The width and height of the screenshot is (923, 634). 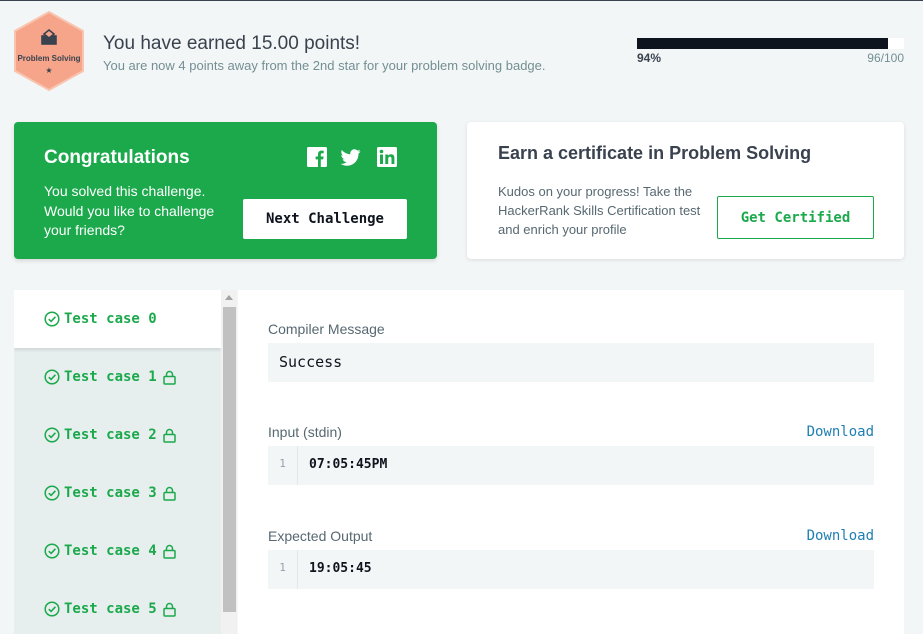 I want to click on badge-label: Problem Solving, so click(x=49, y=58).